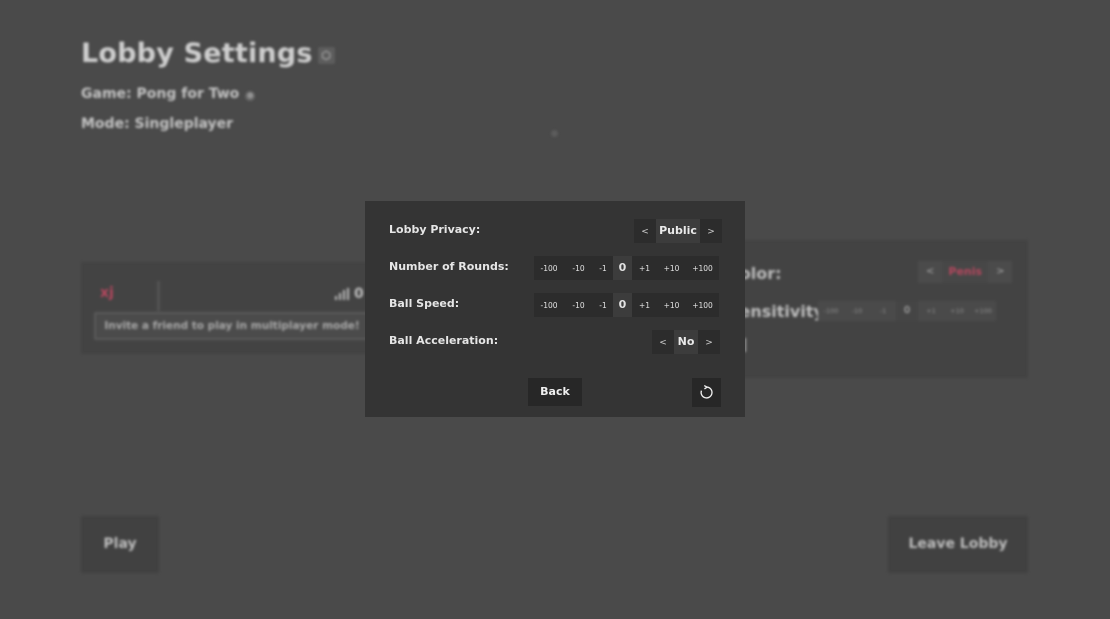  Describe the element at coordinates (1000, 272) in the screenshot. I see `color-next-arrow: >` at that location.